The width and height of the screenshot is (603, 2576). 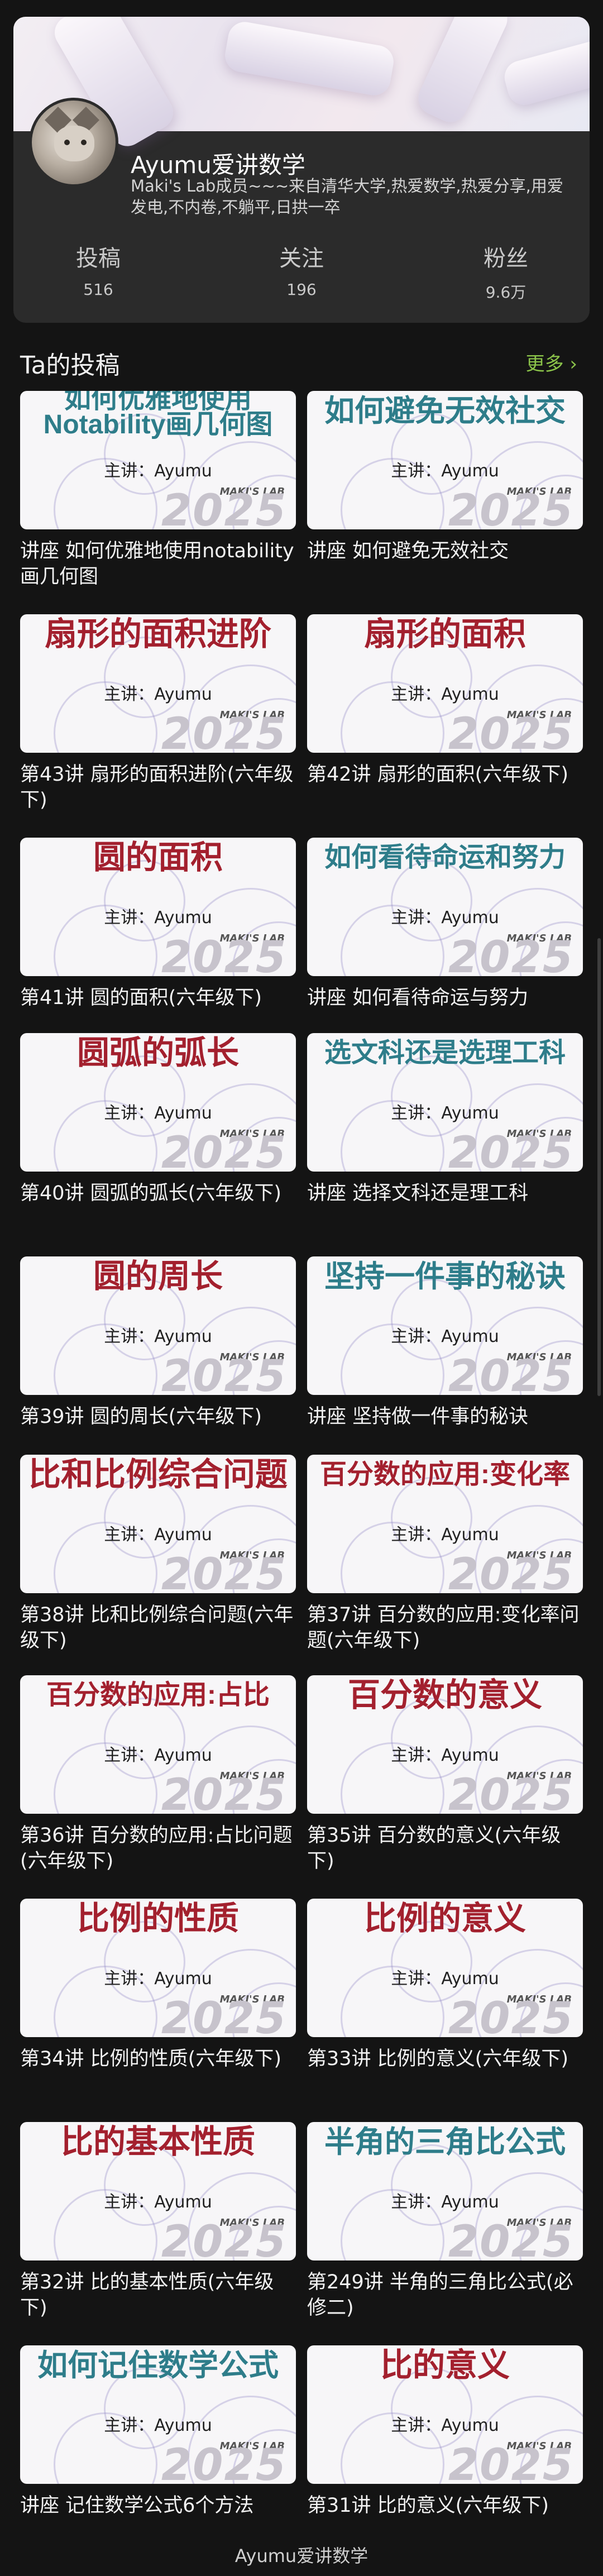 I want to click on section-title: Ta的投稿, so click(x=70, y=365).